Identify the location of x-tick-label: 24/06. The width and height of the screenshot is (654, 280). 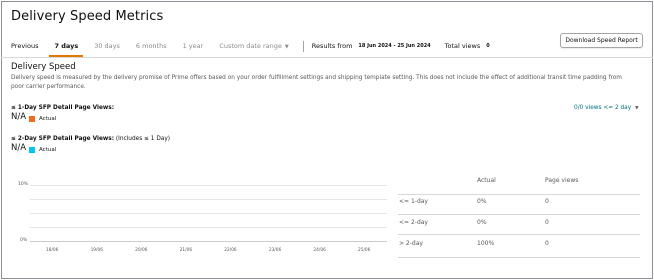
(319, 250).